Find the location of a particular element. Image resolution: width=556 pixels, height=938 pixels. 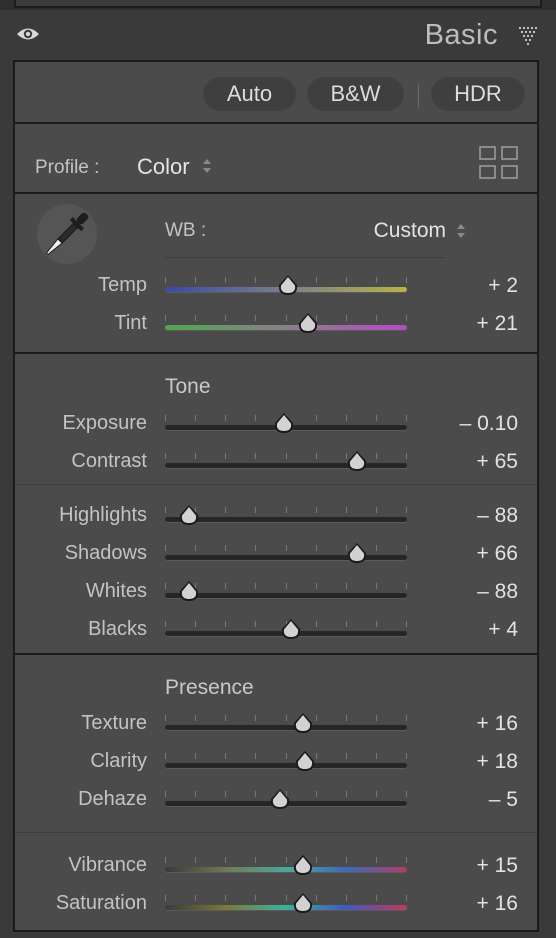

wb-label: WB : is located at coordinates (186, 230).